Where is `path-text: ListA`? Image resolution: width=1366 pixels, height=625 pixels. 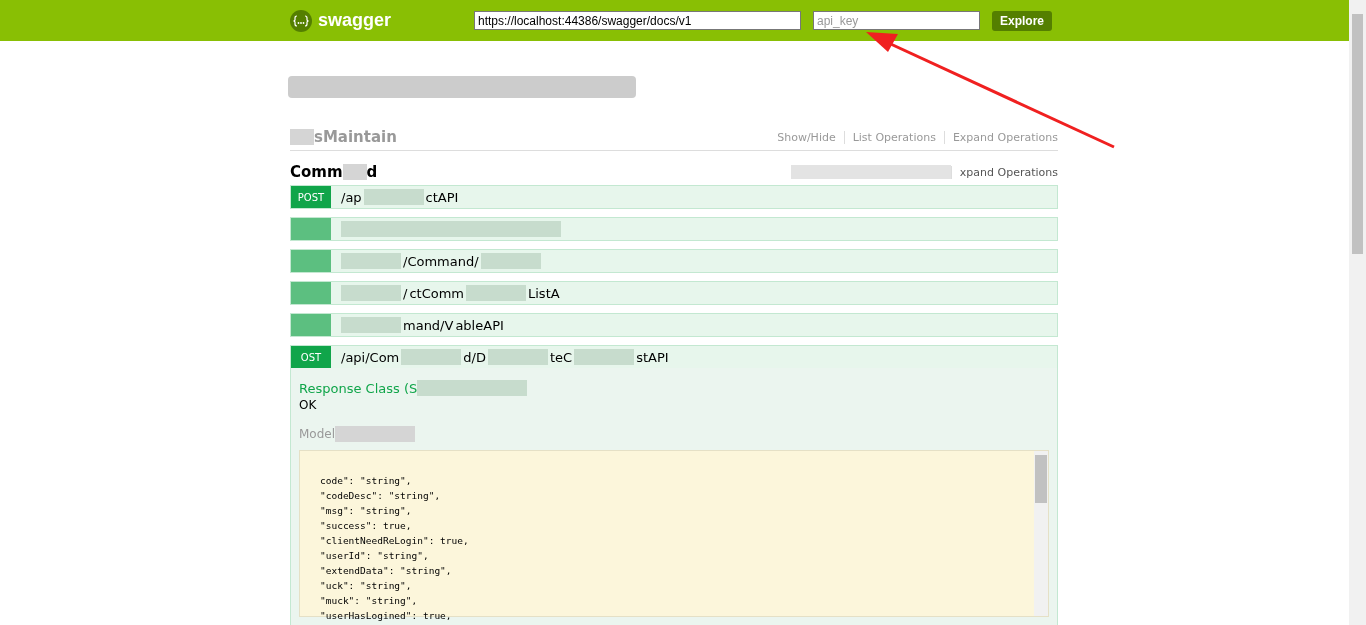 path-text: ListA is located at coordinates (544, 293).